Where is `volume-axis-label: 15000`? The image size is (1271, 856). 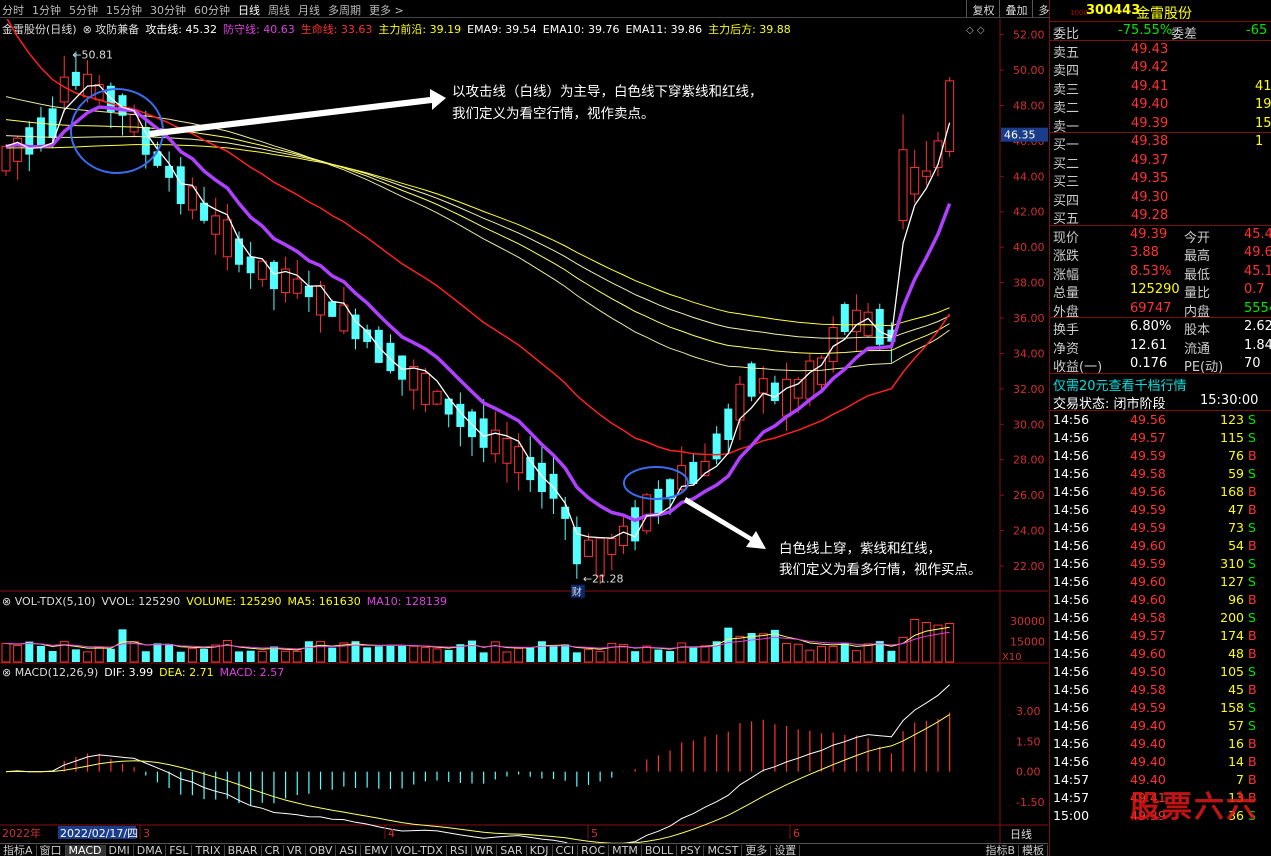
volume-axis-label: 15000 is located at coordinates (1027, 642).